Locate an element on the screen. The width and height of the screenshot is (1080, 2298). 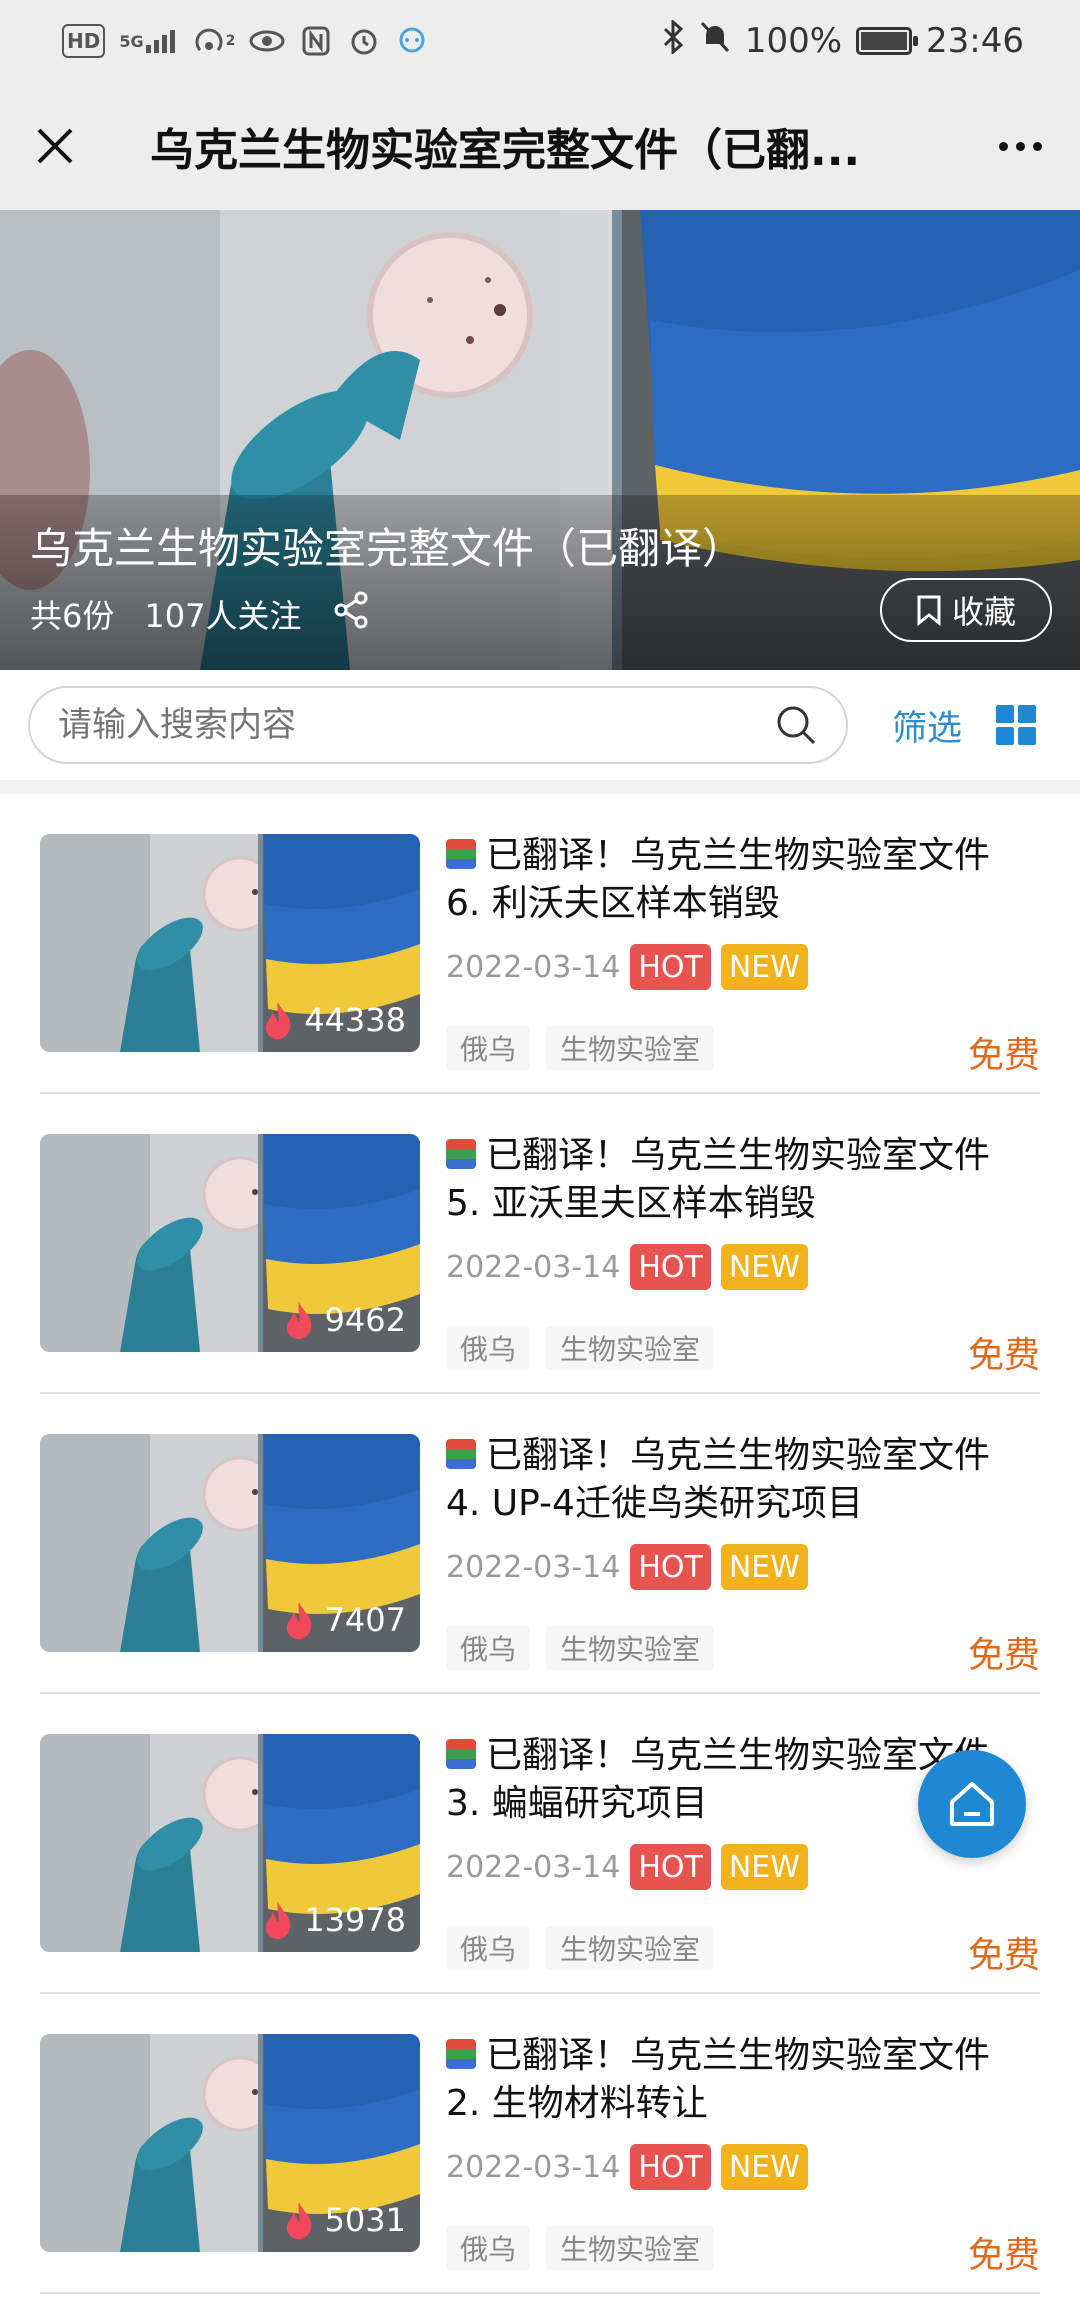
view-count: 13978 is located at coordinates (333, 1920).